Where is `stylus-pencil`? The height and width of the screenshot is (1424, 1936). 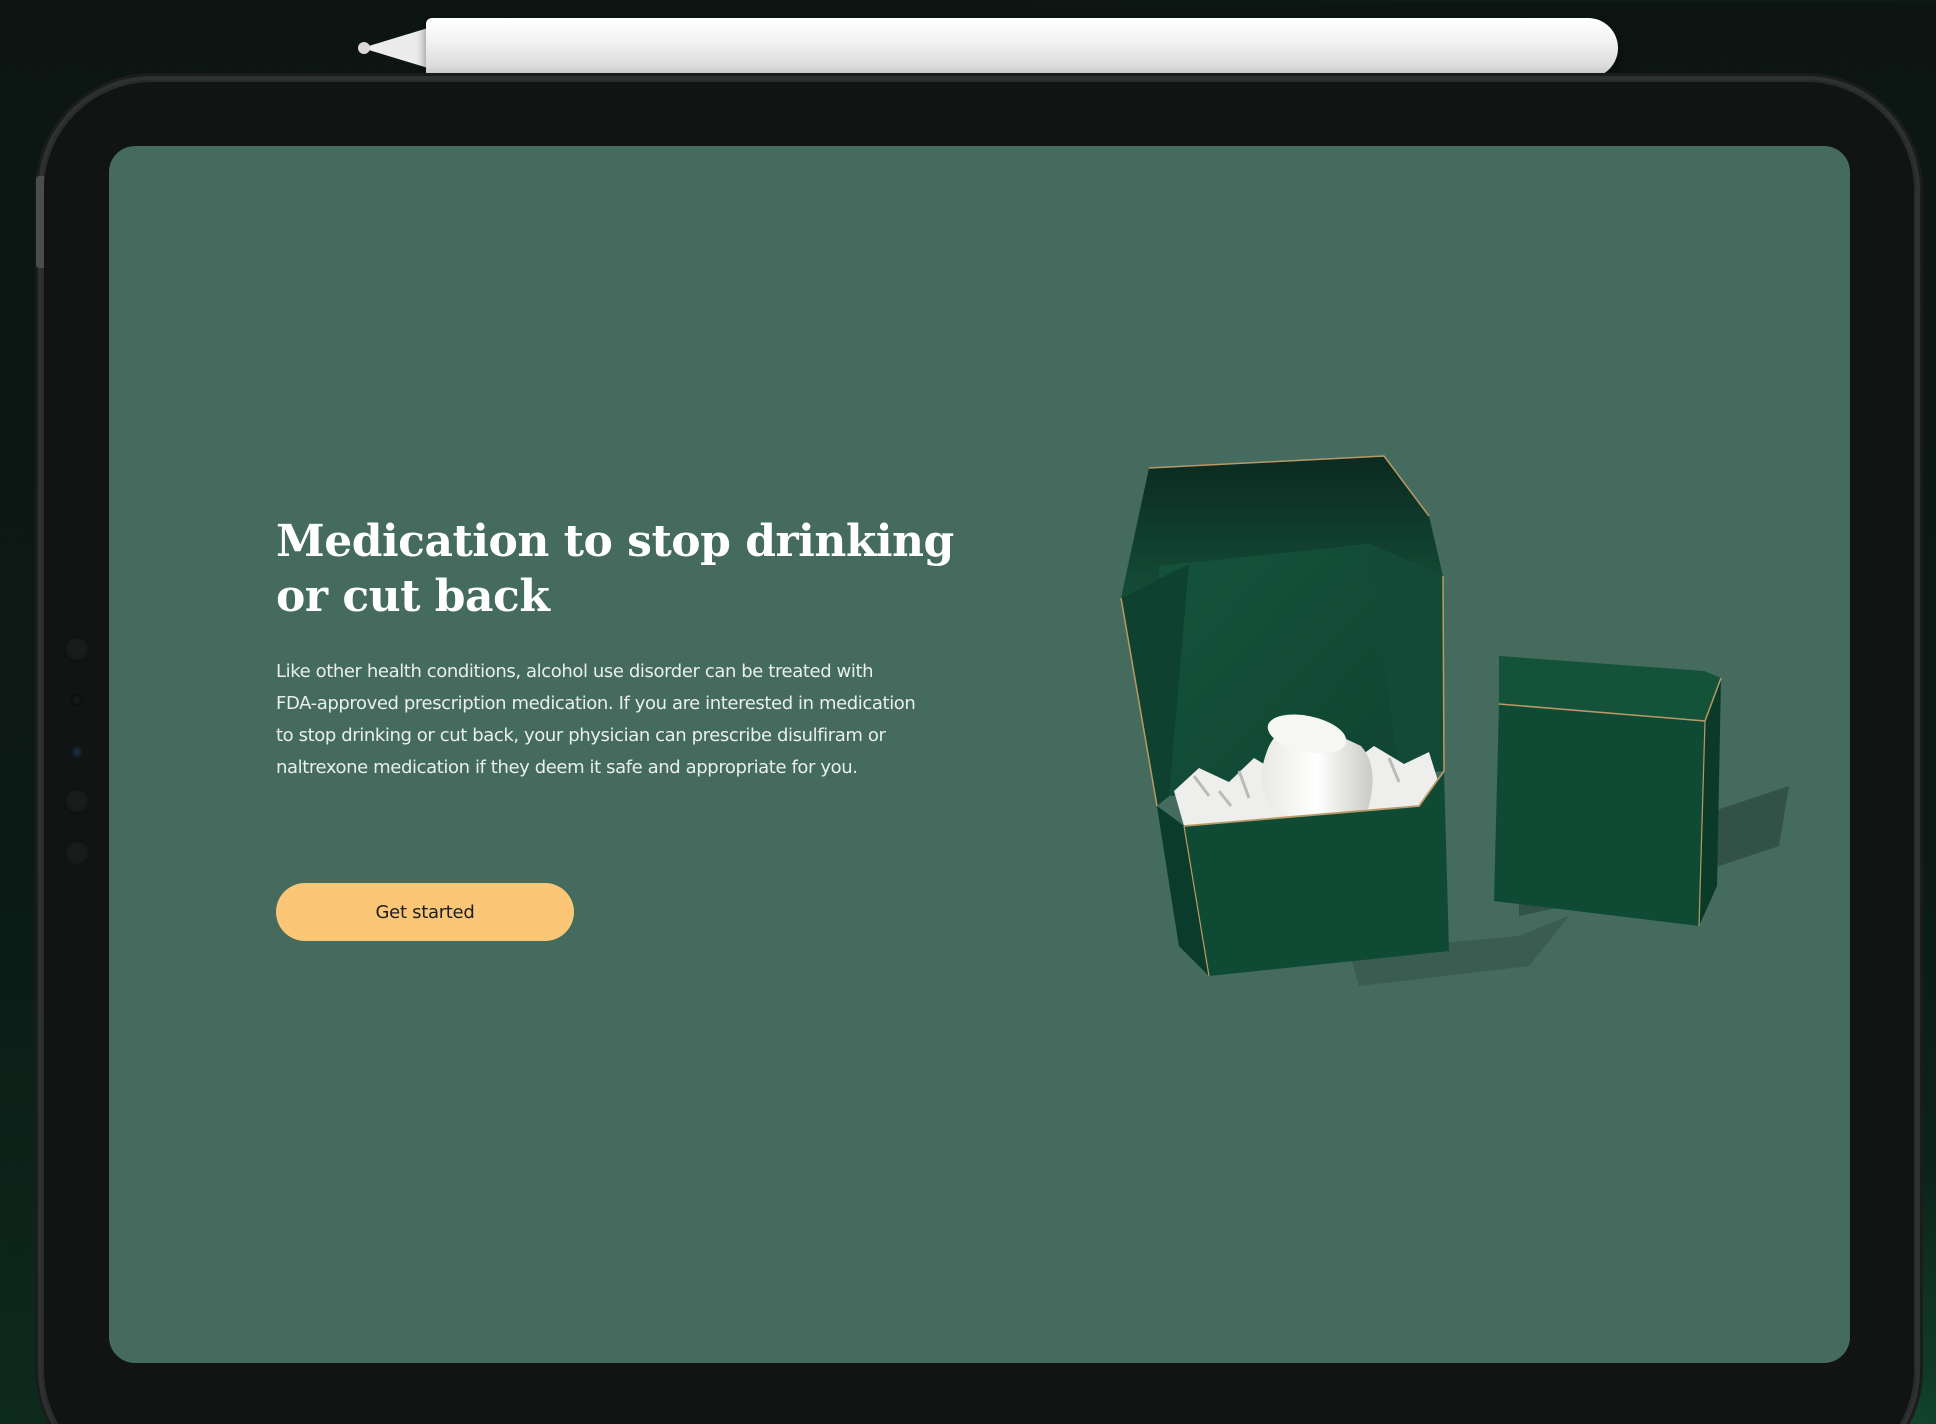
stylus-pencil is located at coordinates (988, 48).